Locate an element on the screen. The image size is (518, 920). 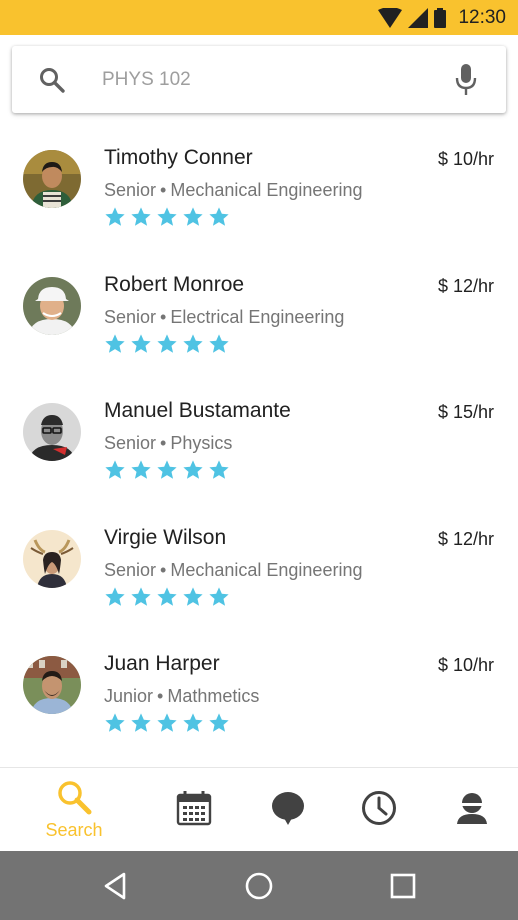
home-icon is located at coordinates (259, 886).